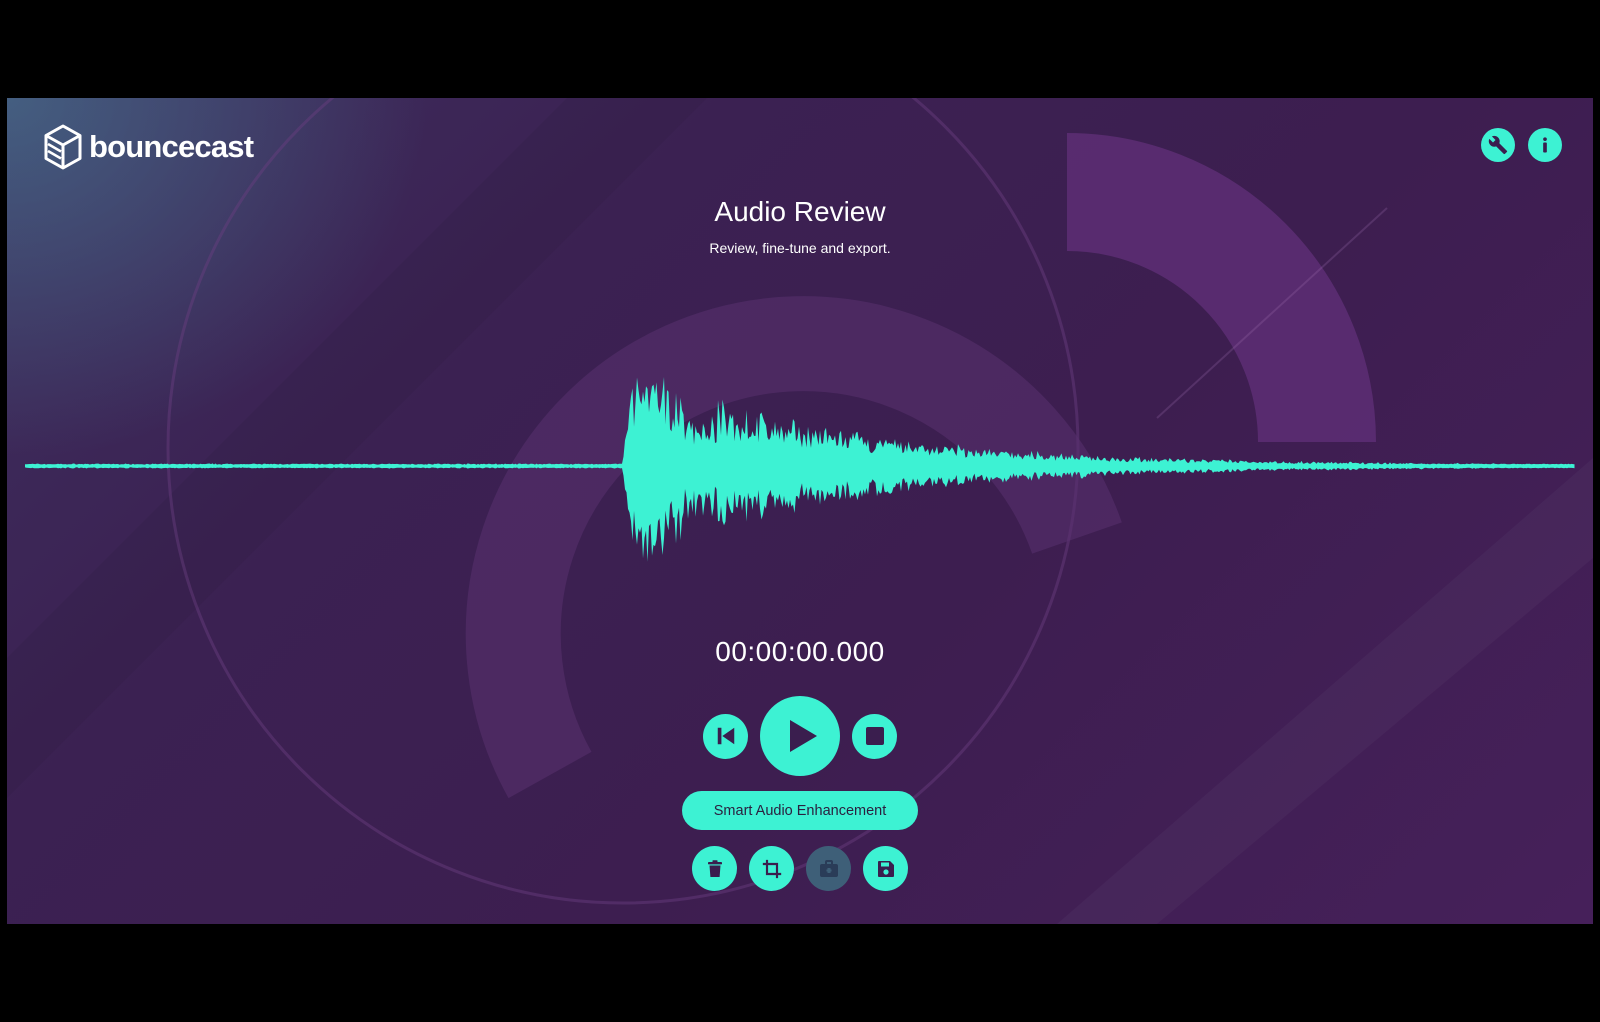  I want to click on wrench-icon, so click(1498, 145).